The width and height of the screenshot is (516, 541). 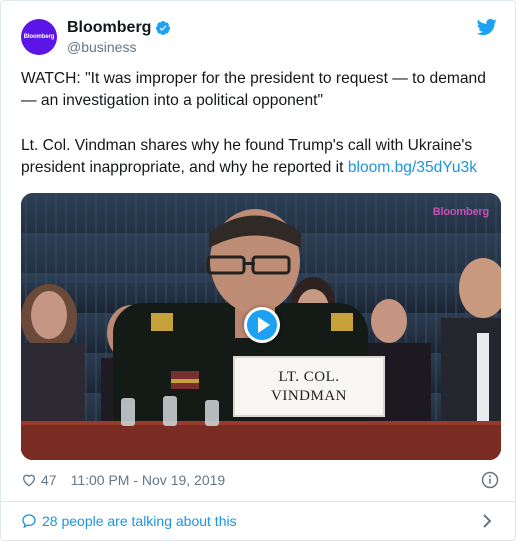 I want to click on info-icon, so click(x=490, y=480).